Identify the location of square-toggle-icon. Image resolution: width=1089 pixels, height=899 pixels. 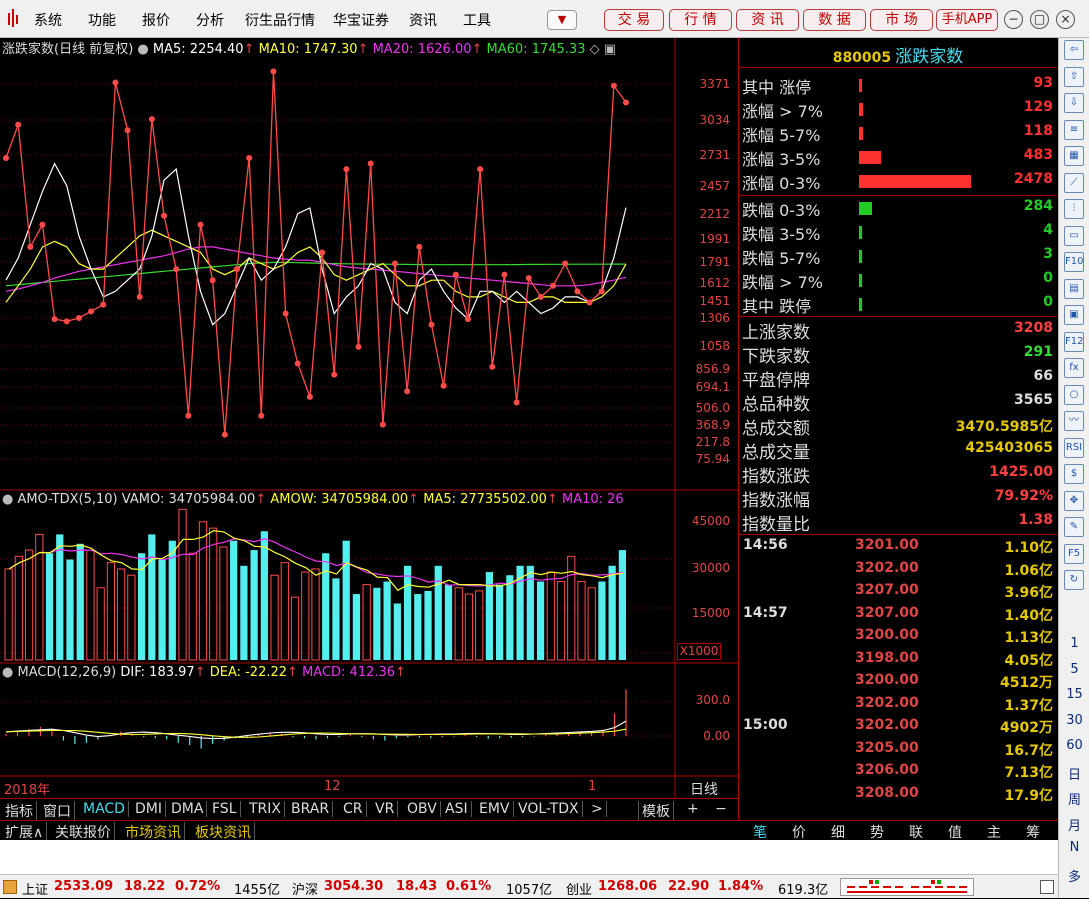
(1047, 887).